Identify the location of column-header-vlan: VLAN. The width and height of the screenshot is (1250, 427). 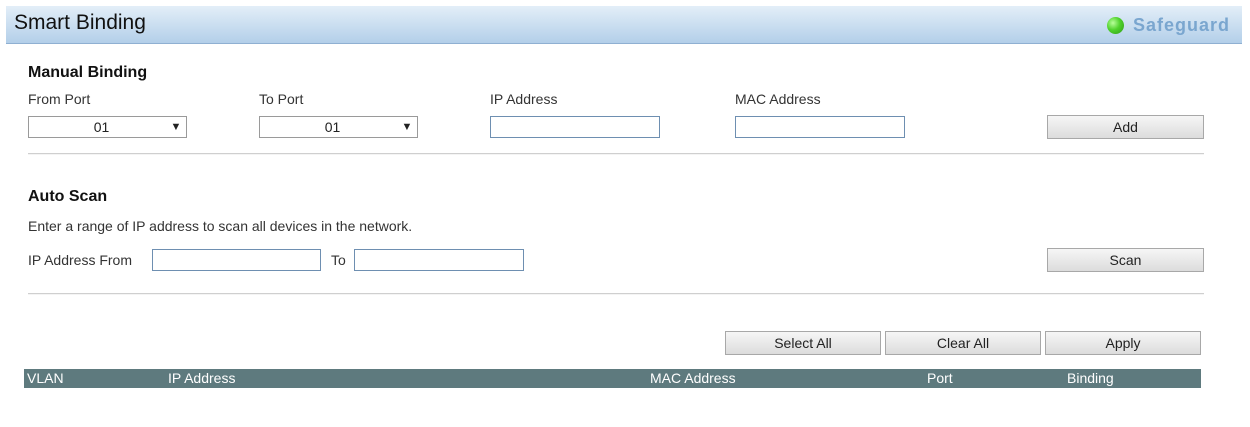
(45, 378).